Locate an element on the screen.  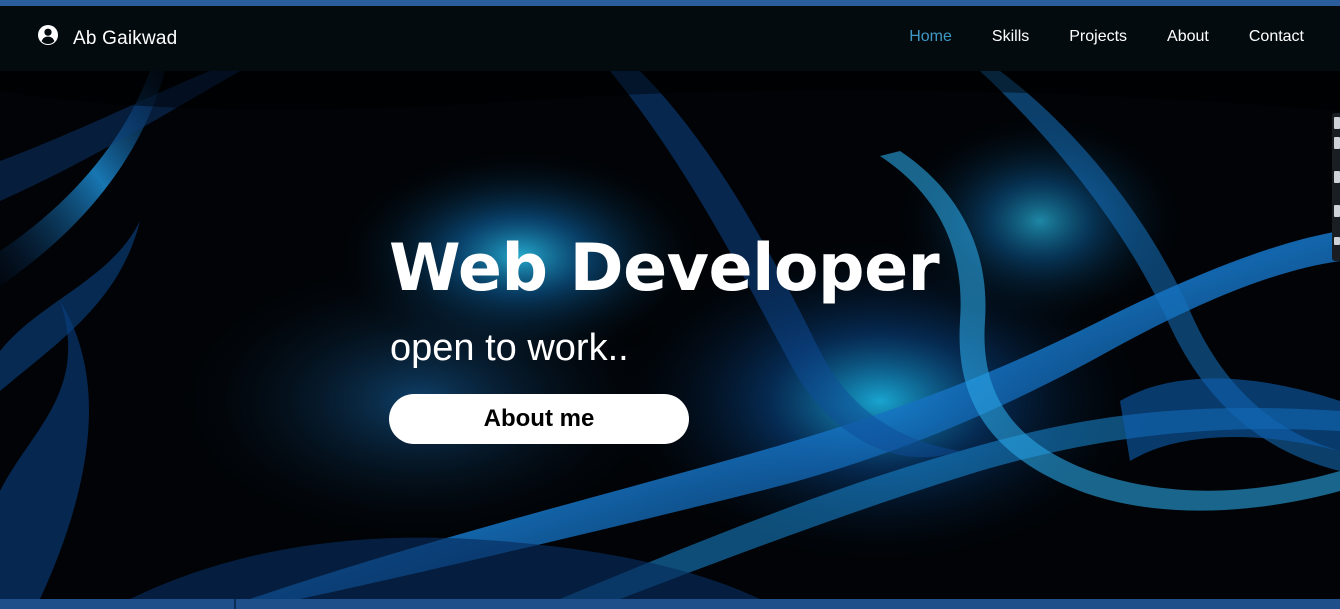
nav-links: Home Skills Projects About Contact is located at coordinates (1086, 37).